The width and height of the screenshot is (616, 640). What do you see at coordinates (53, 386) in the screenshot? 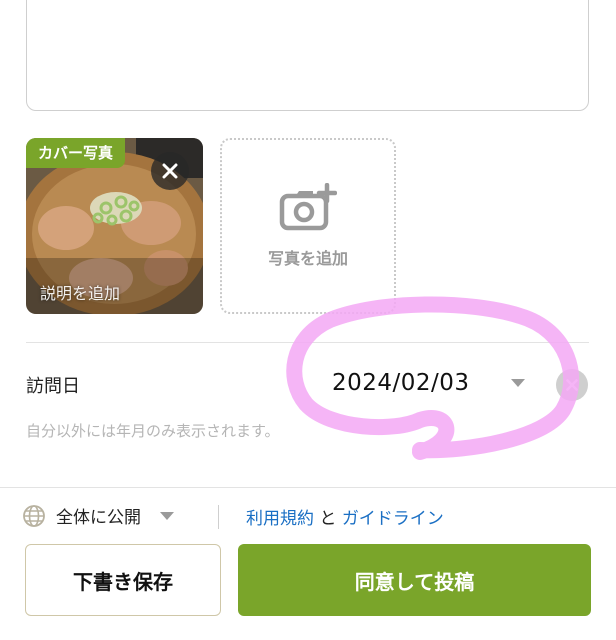
I see `visit-date-label: 訪問日` at bounding box center [53, 386].